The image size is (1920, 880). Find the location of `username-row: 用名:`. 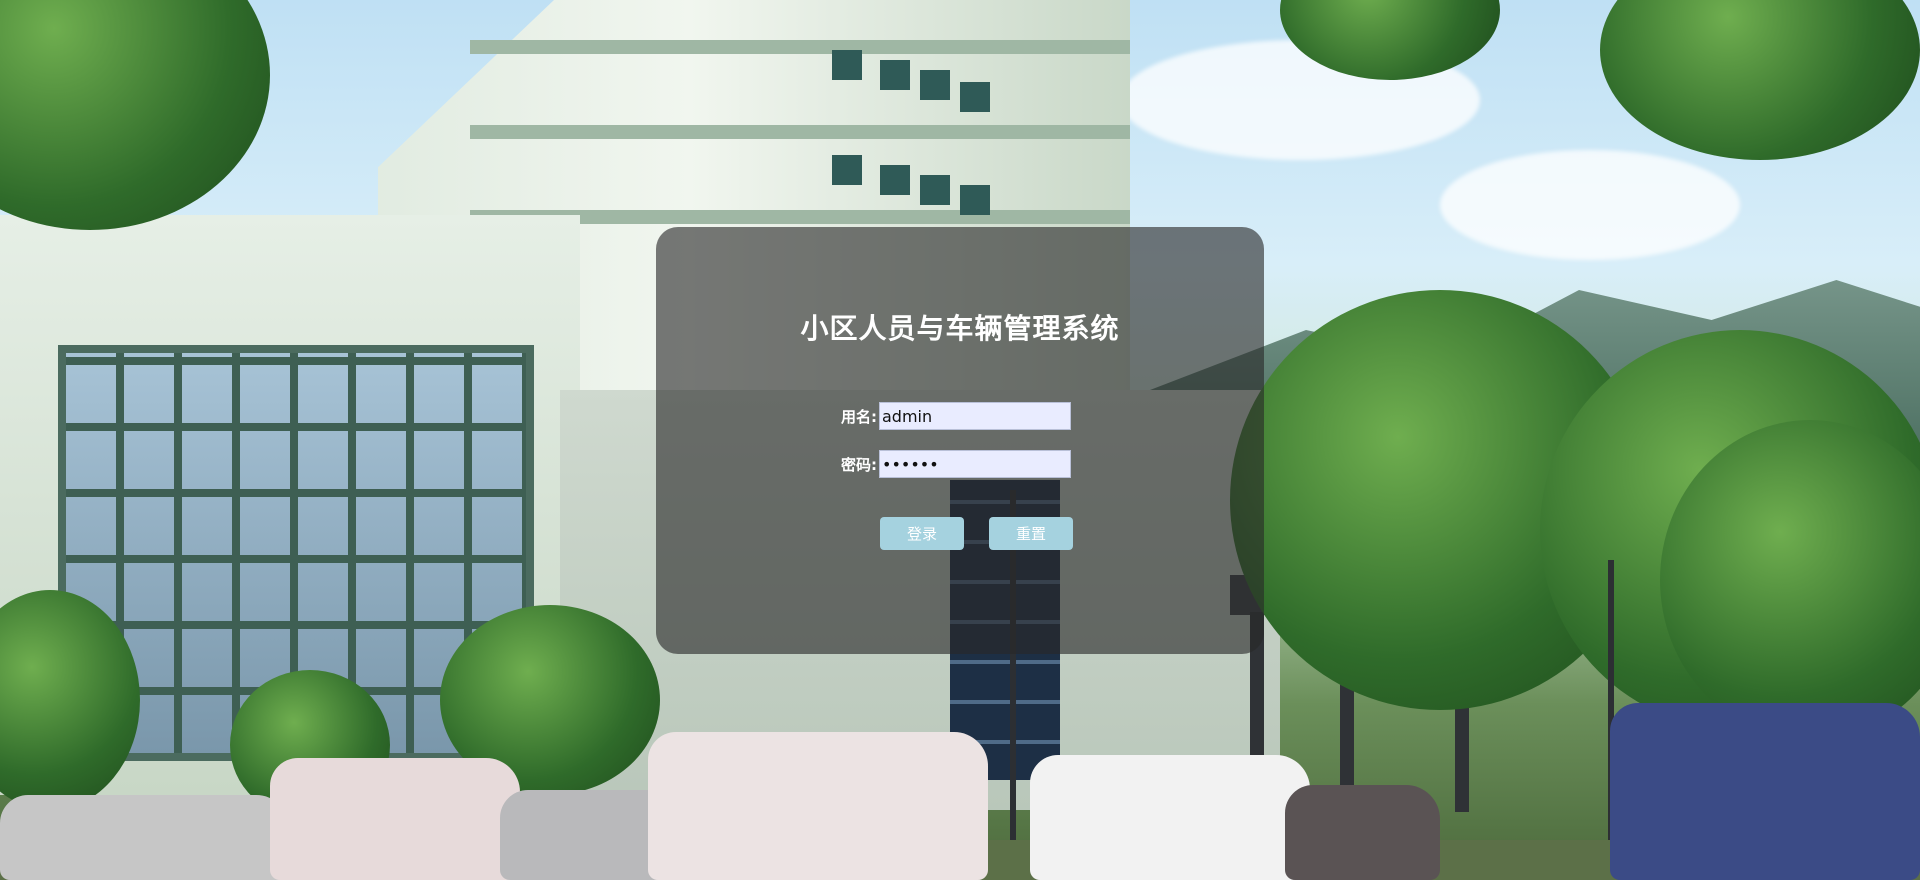

username-row: 用名: is located at coordinates (951, 416).